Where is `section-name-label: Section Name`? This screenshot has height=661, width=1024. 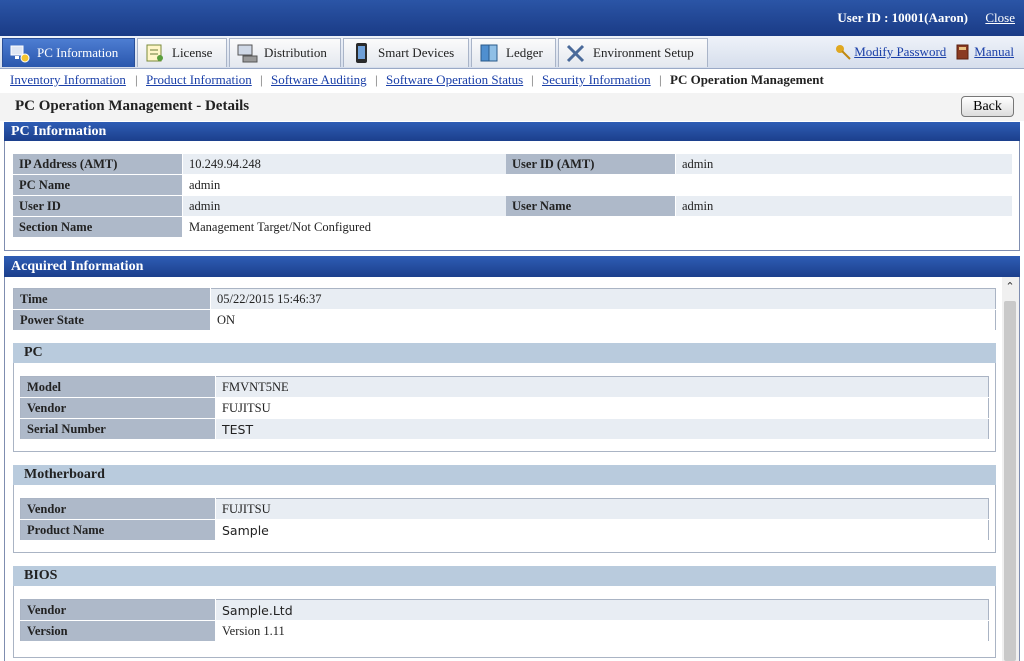
section-name-label: Section Name is located at coordinates (98, 227).